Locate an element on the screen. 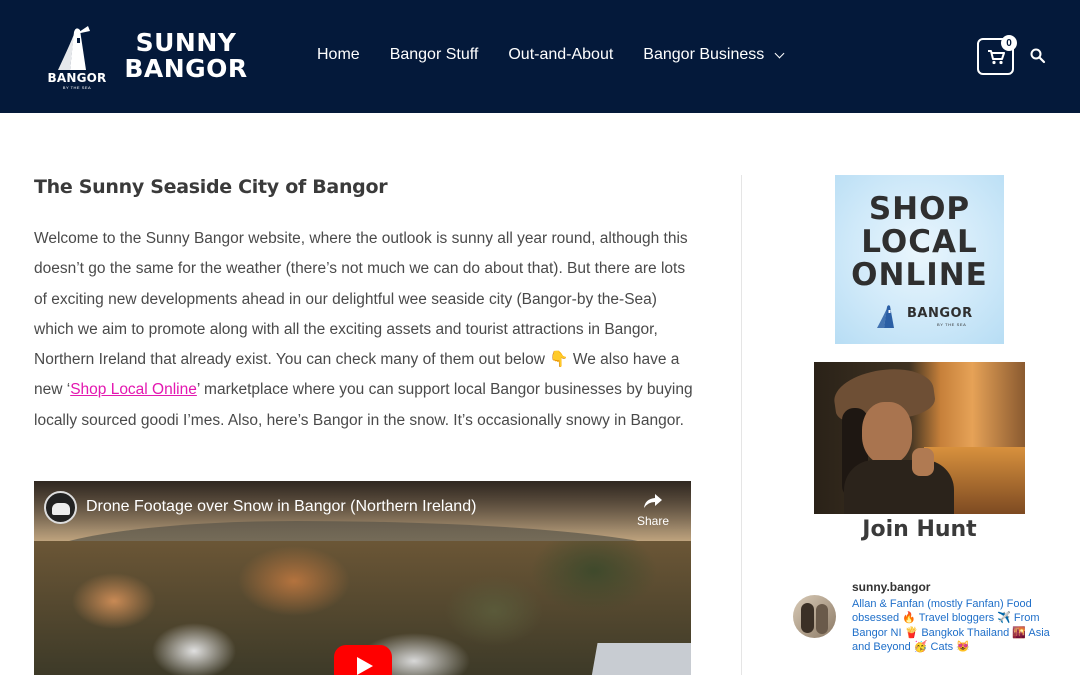  face is located at coordinates (887, 433).